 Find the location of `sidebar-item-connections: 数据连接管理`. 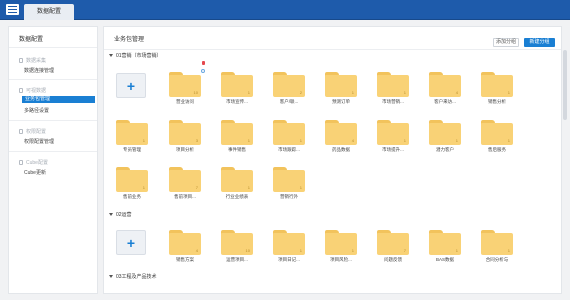

sidebar-item-connections: 数据连接管理 is located at coordinates (39, 70).